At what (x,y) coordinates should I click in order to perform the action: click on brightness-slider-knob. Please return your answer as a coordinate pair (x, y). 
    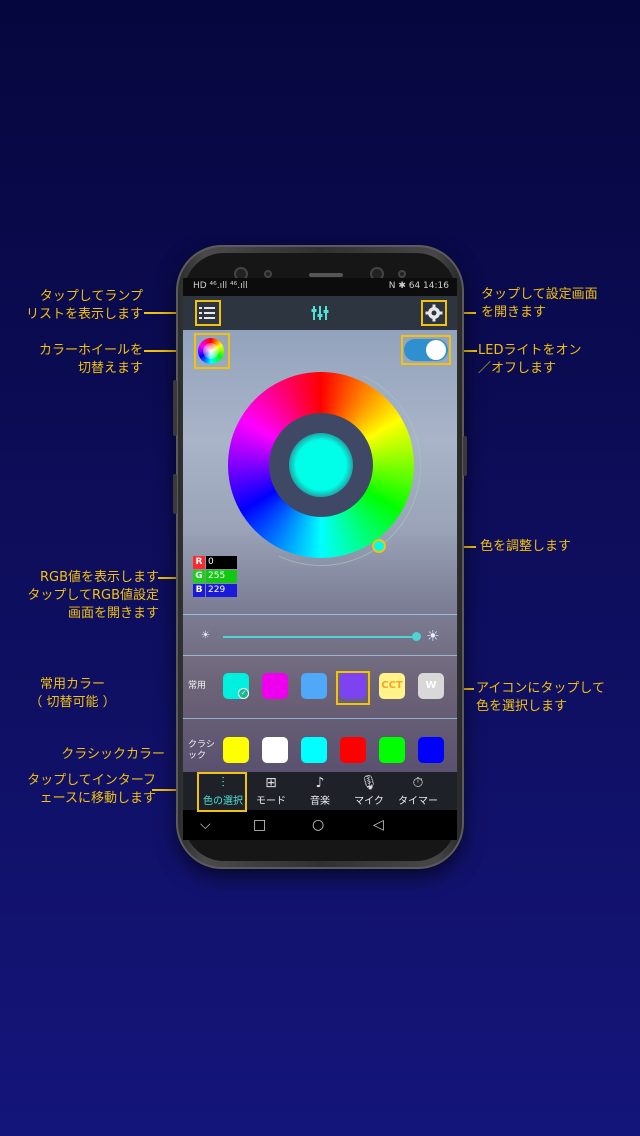
    Looking at the image, I should click on (416, 636).